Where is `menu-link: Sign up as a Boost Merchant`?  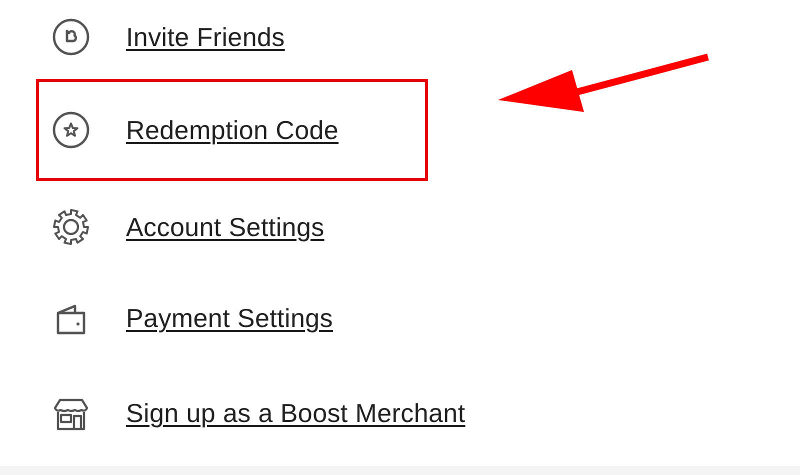 menu-link: Sign up as a Boost Merchant is located at coordinates (296, 413).